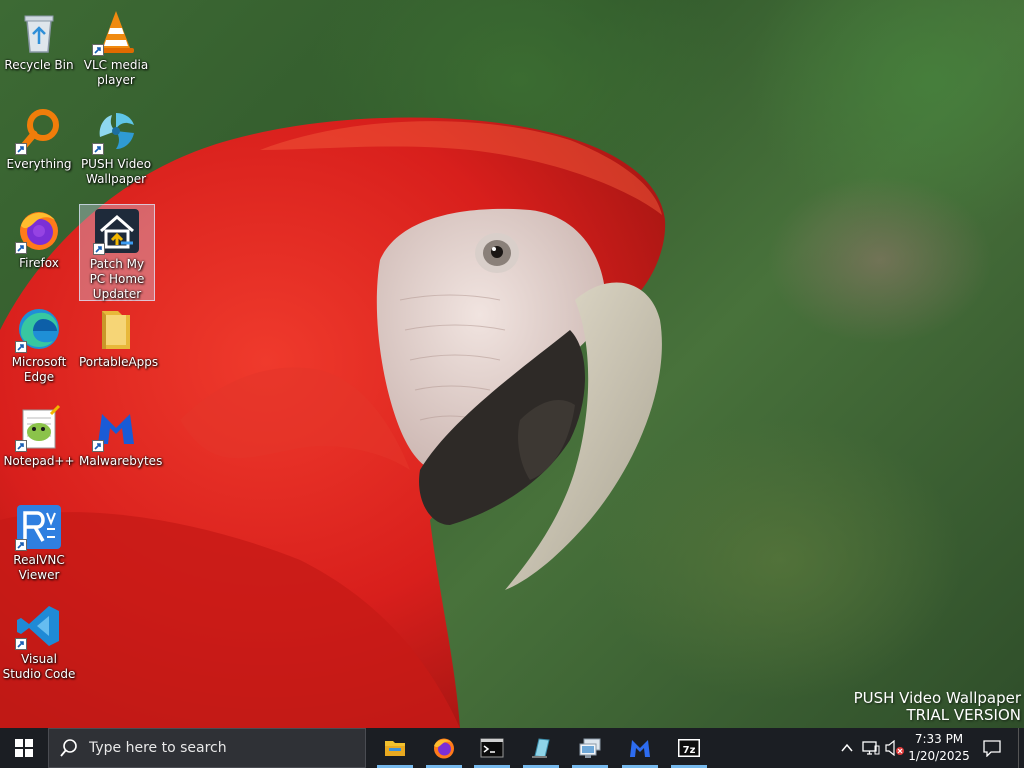 The height and width of the screenshot is (768, 1024). What do you see at coordinates (39, 65) in the screenshot?
I see `desktop-icon-label: Recycle Bin` at bounding box center [39, 65].